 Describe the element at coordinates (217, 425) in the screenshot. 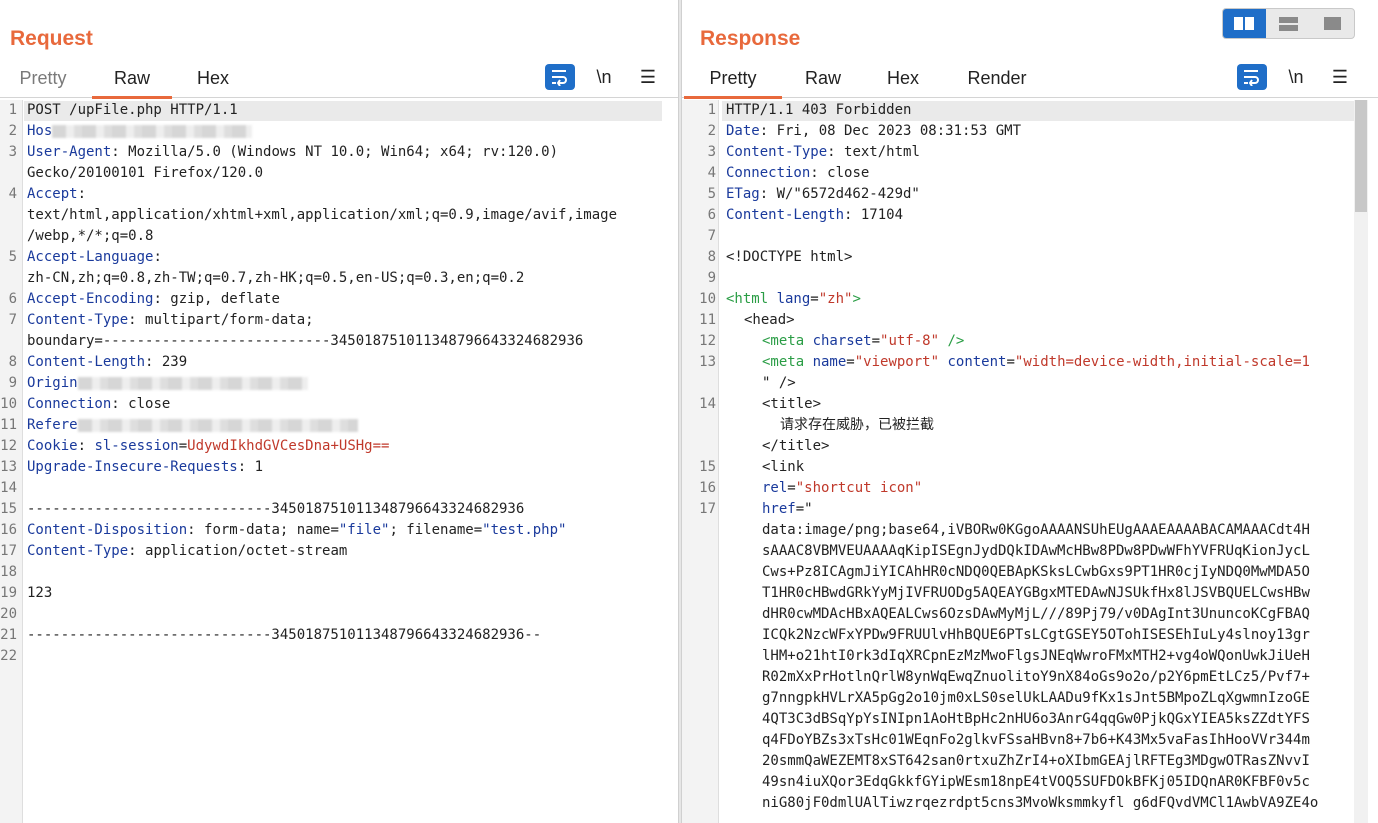

I see `redacted-referer` at that location.